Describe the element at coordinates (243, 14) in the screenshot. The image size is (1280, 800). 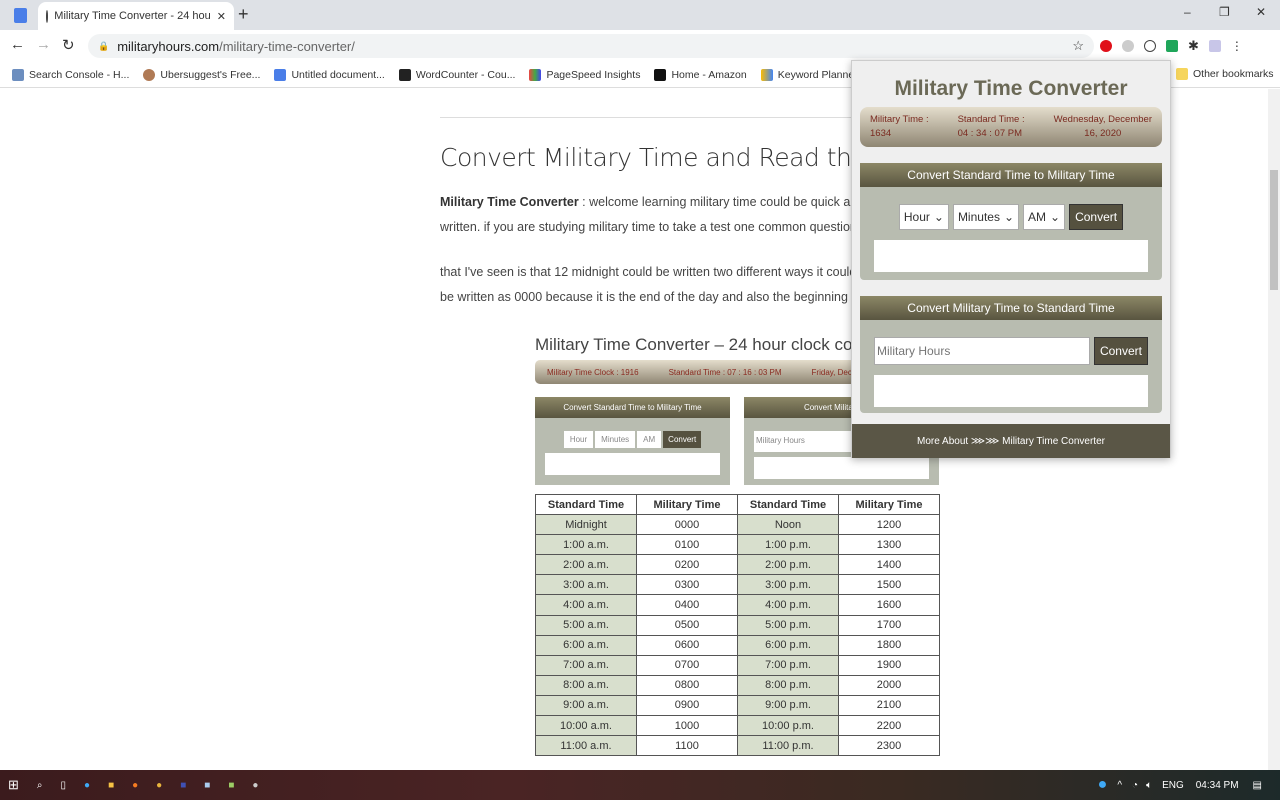
I see `new-tab-icon: +` at that location.